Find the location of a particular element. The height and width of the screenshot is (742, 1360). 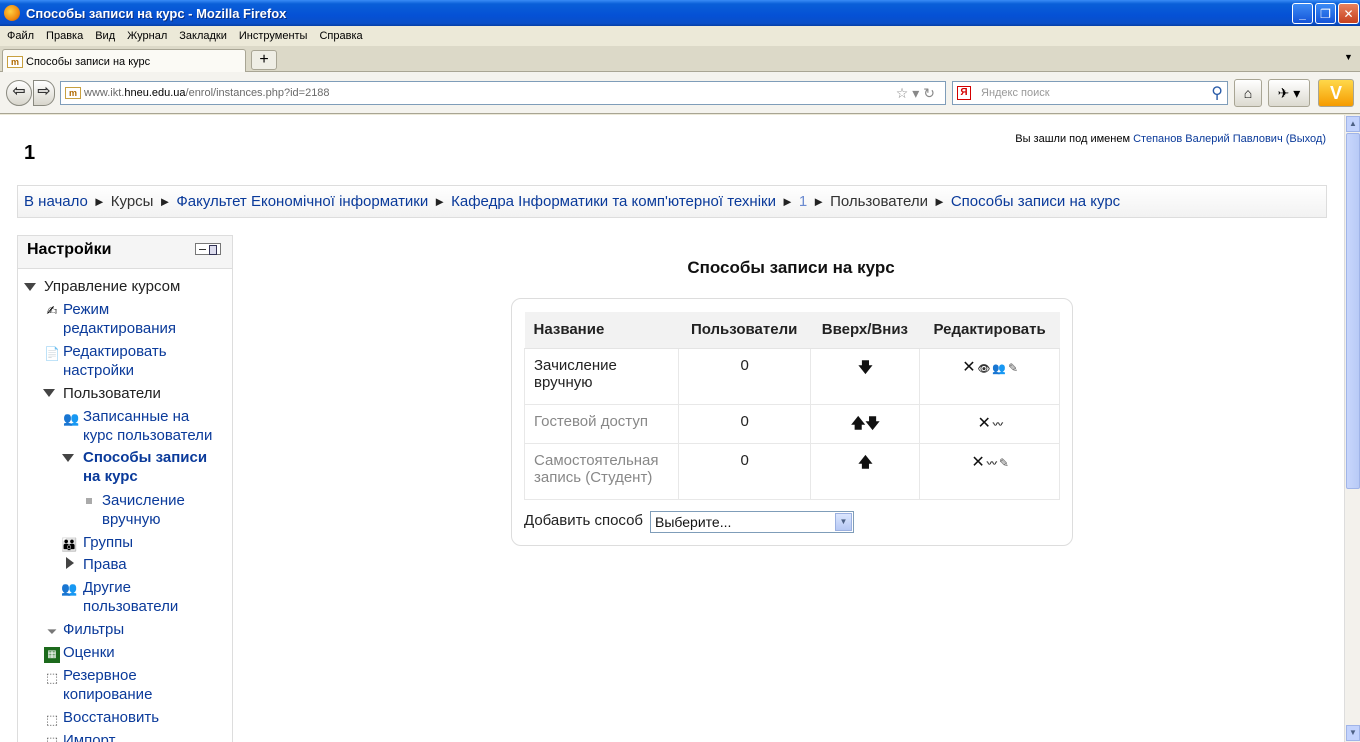

vkontakte-button: V is located at coordinates (1336, 93).